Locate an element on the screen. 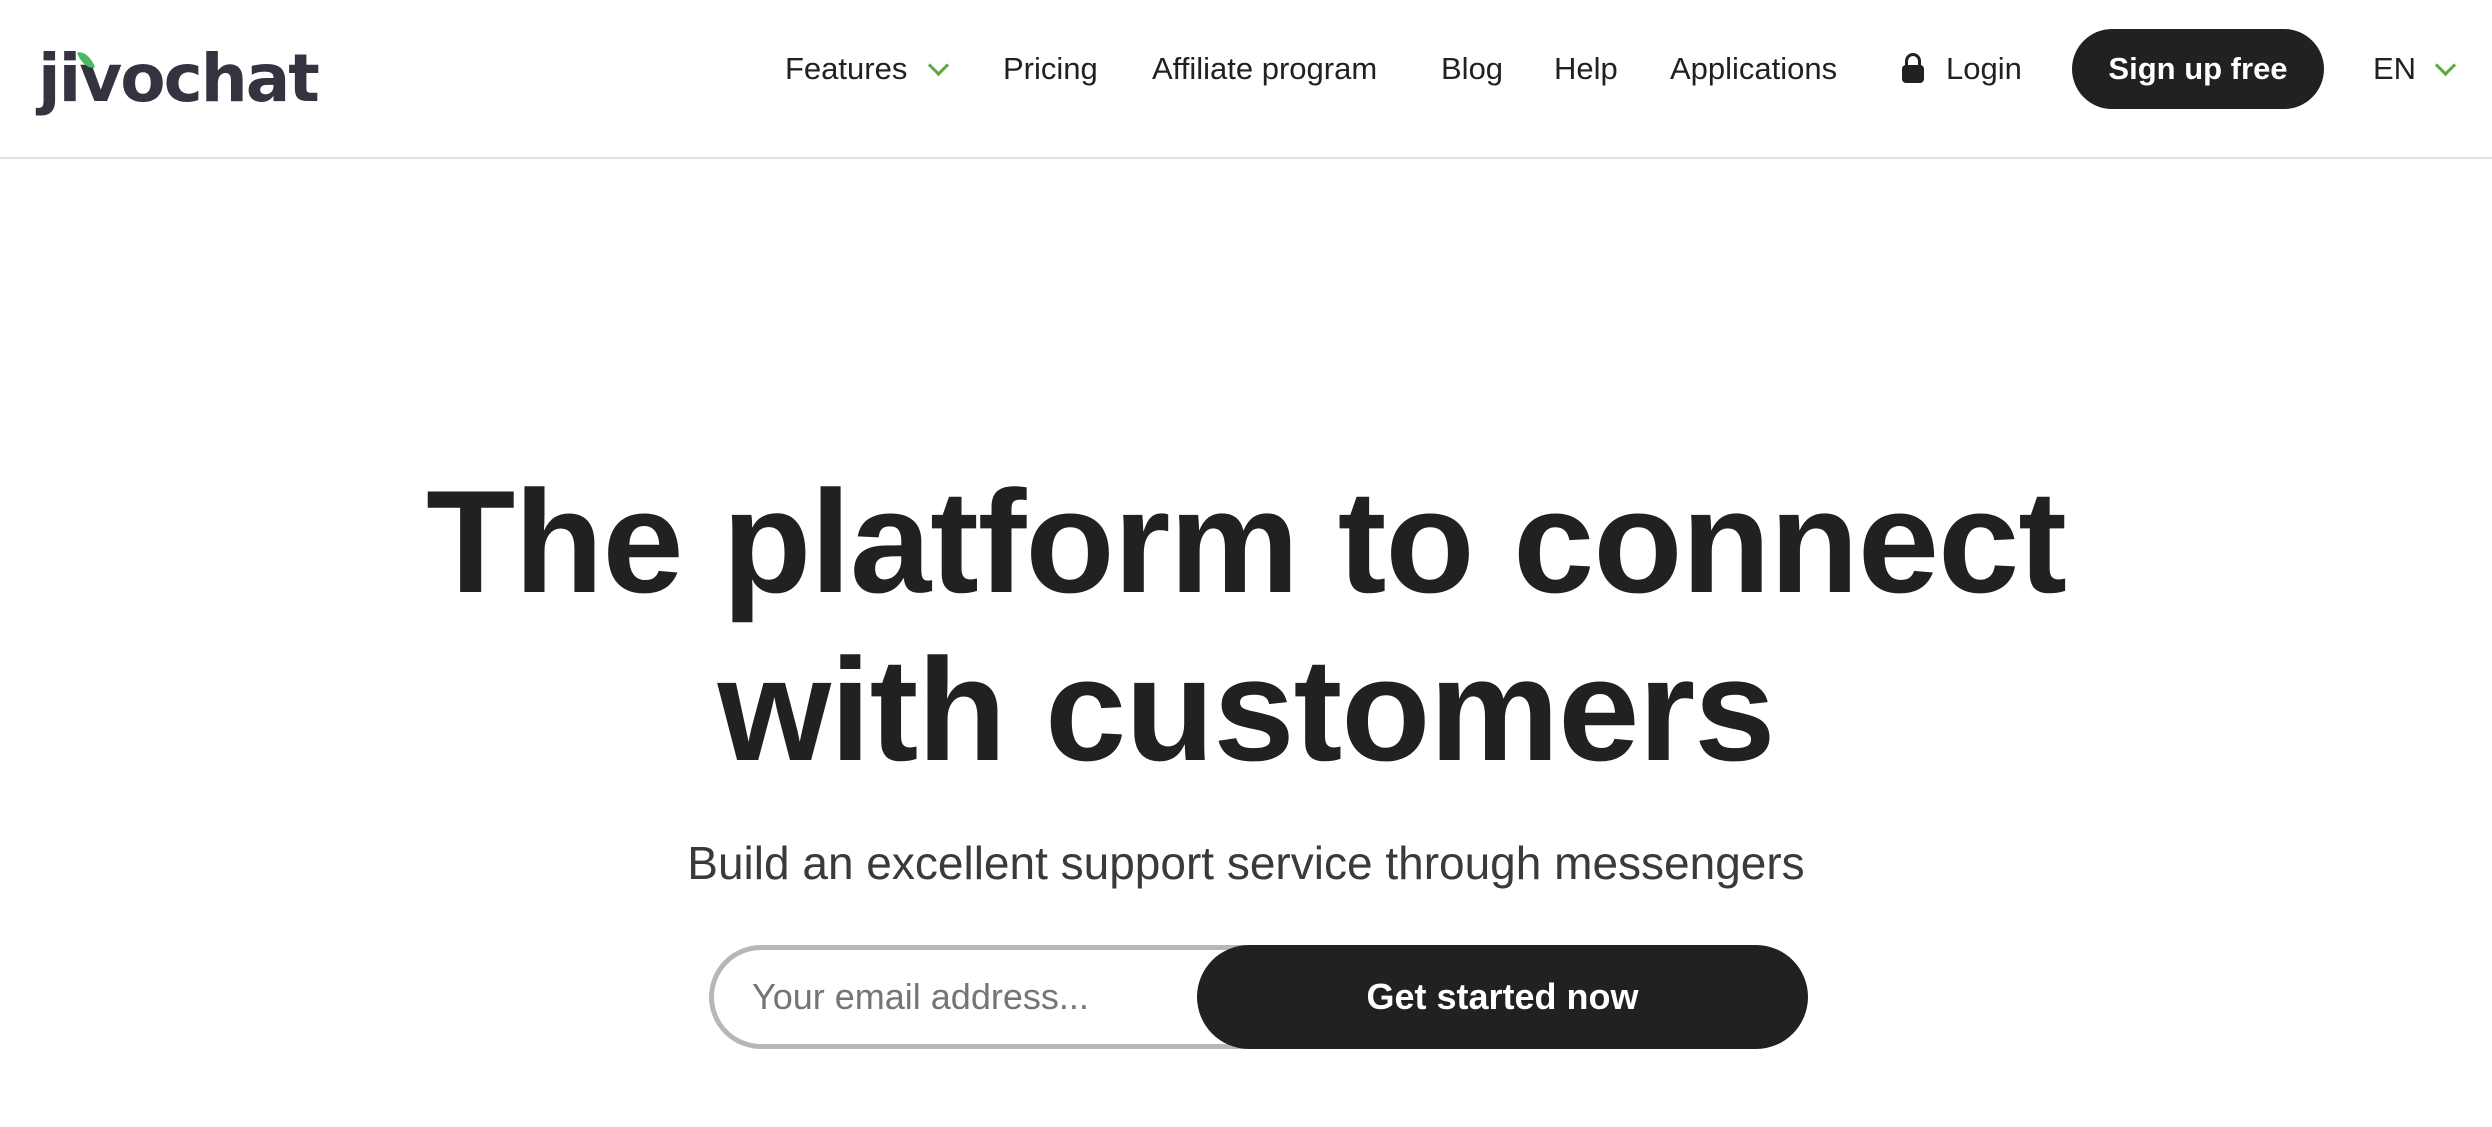  nav-help: Help is located at coordinates (1586, 69).